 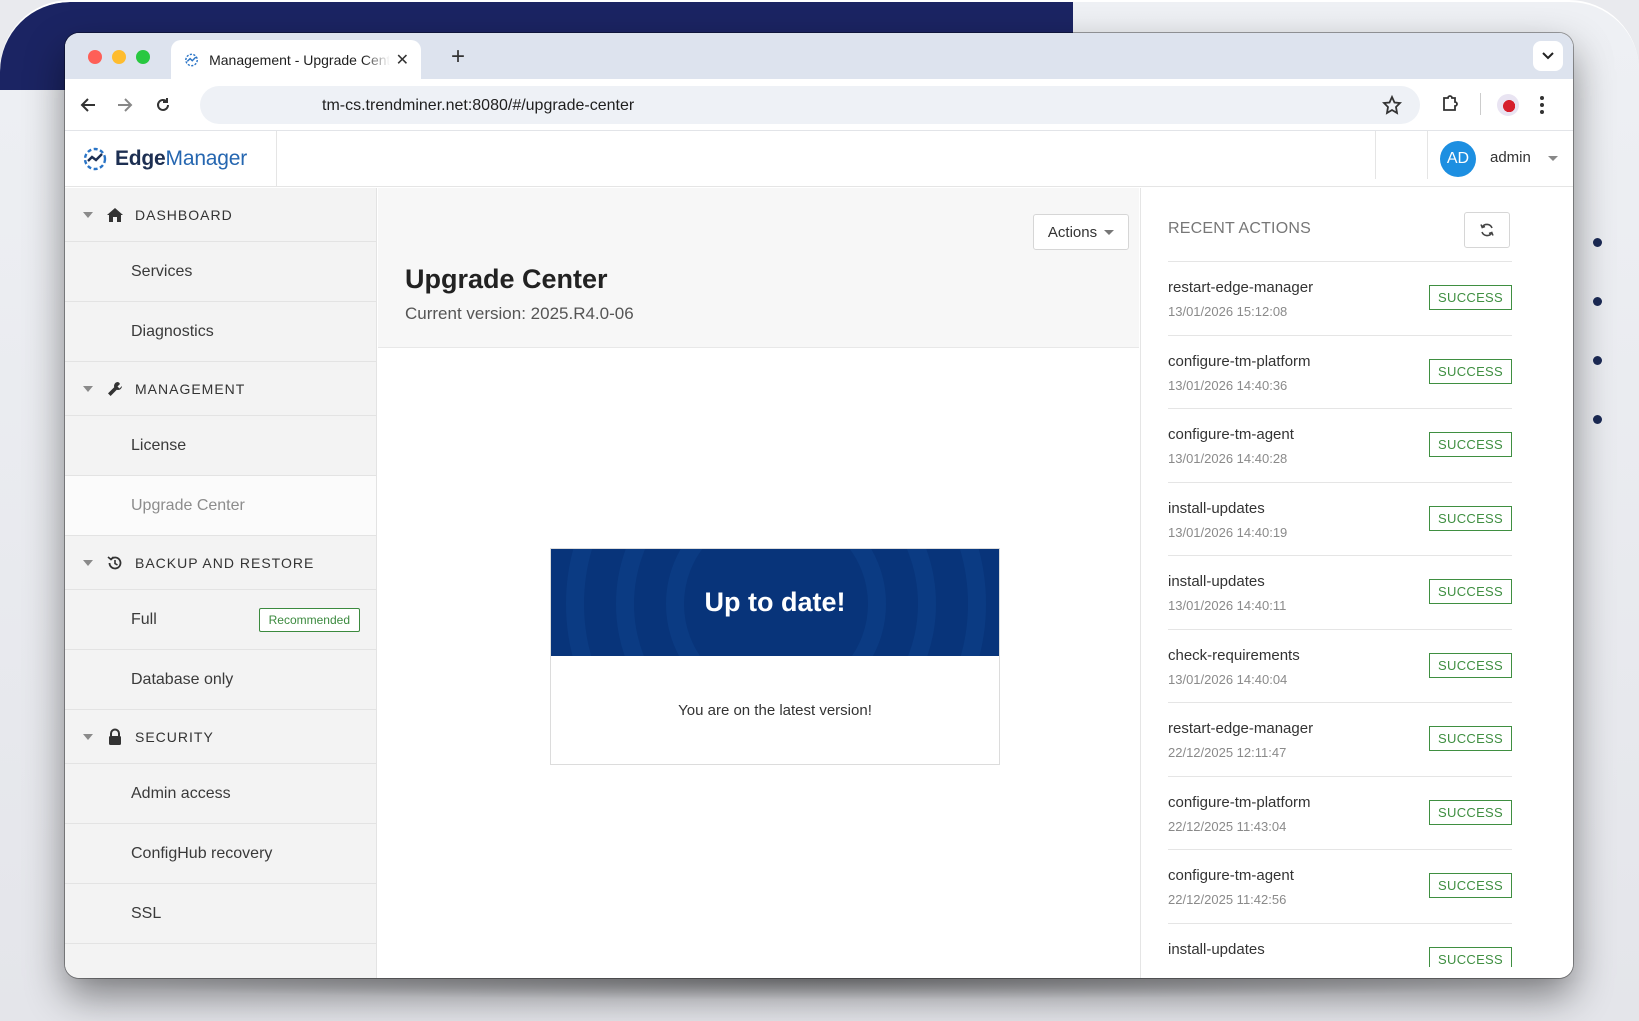 I want to click on sidebar-item-confighub-recovery: ConfigHub recovery, so click(x=220, y=854).